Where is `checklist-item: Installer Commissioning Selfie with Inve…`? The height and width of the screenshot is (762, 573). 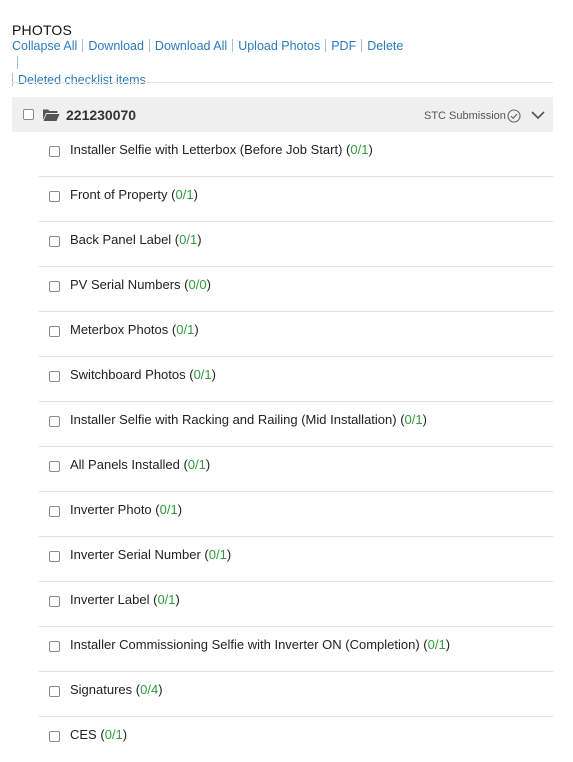
checklist-item: Installer Commissioning Selfie with Inve… is located at coordinates (296, 649).